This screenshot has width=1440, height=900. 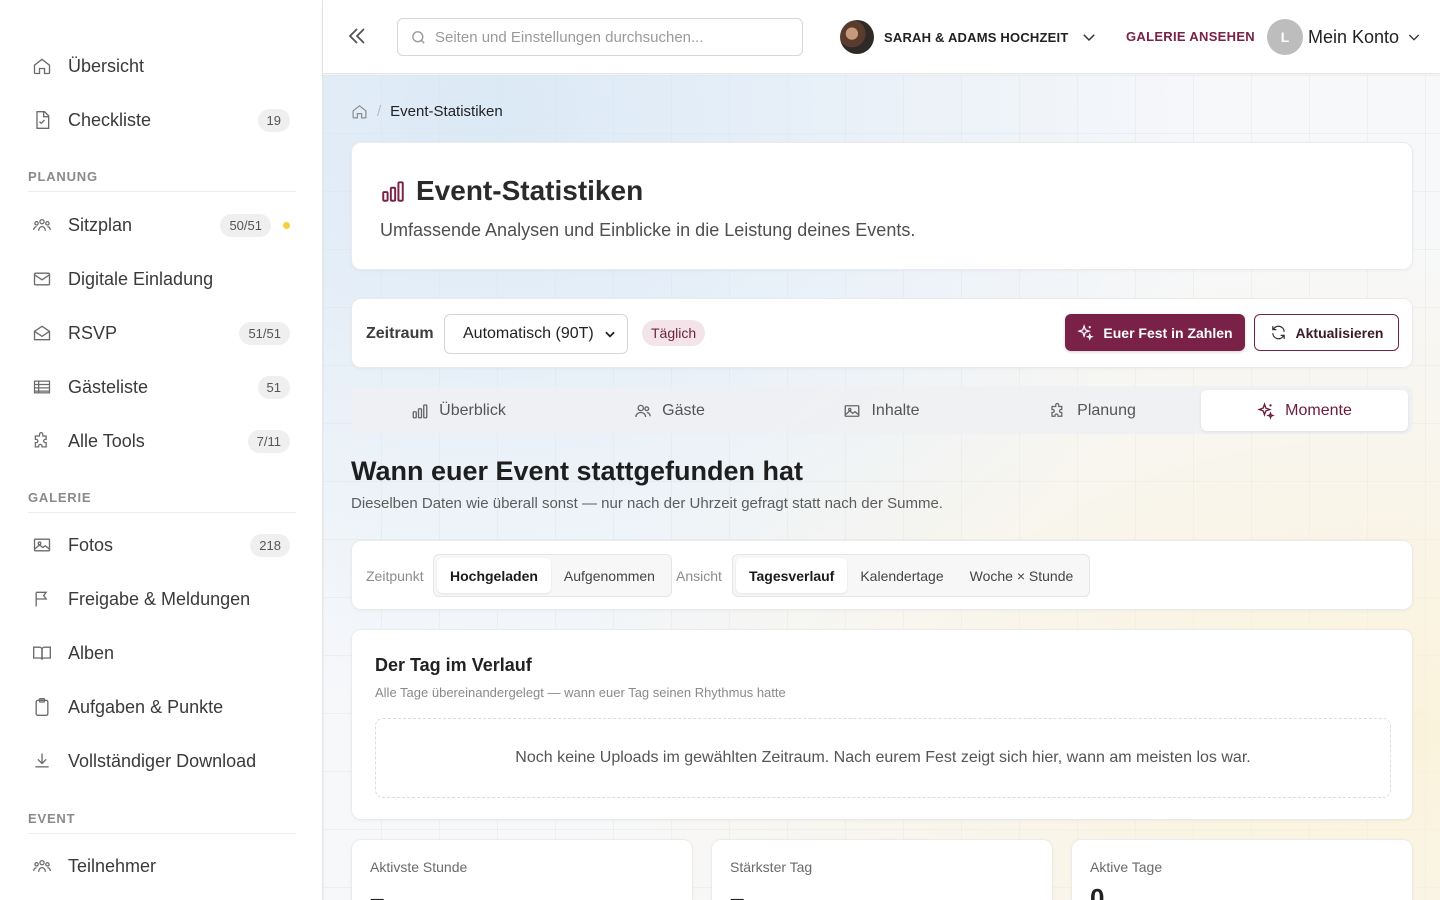 What do you see at coordinates (108, 386) in the screenshot?
I see `sidebar-item-label: Gästeliste` at bounding box center [108, 386].